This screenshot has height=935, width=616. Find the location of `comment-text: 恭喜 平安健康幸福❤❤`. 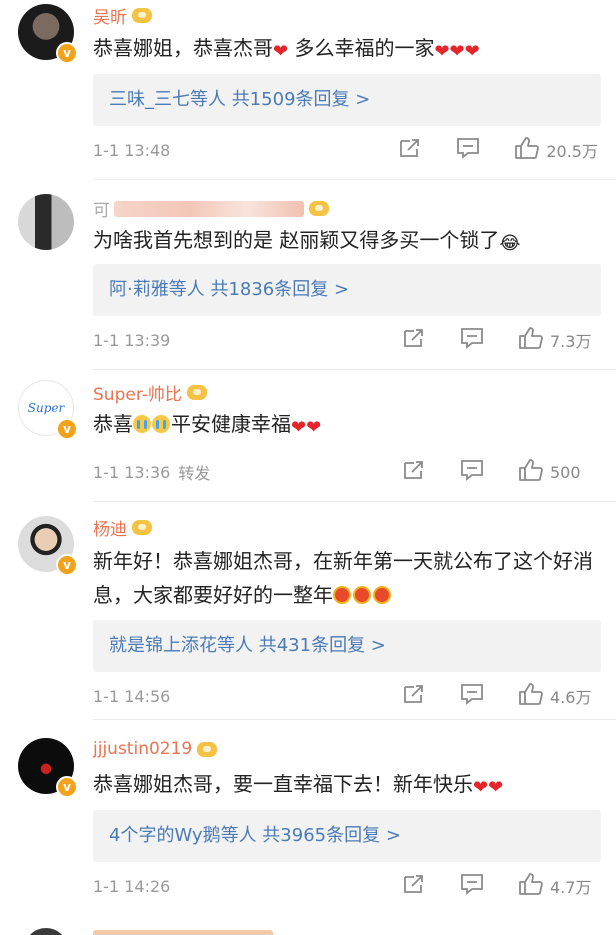

comment-text: 恭喜 平安健康幸福❤❤ is located at coordinates (347, 424).